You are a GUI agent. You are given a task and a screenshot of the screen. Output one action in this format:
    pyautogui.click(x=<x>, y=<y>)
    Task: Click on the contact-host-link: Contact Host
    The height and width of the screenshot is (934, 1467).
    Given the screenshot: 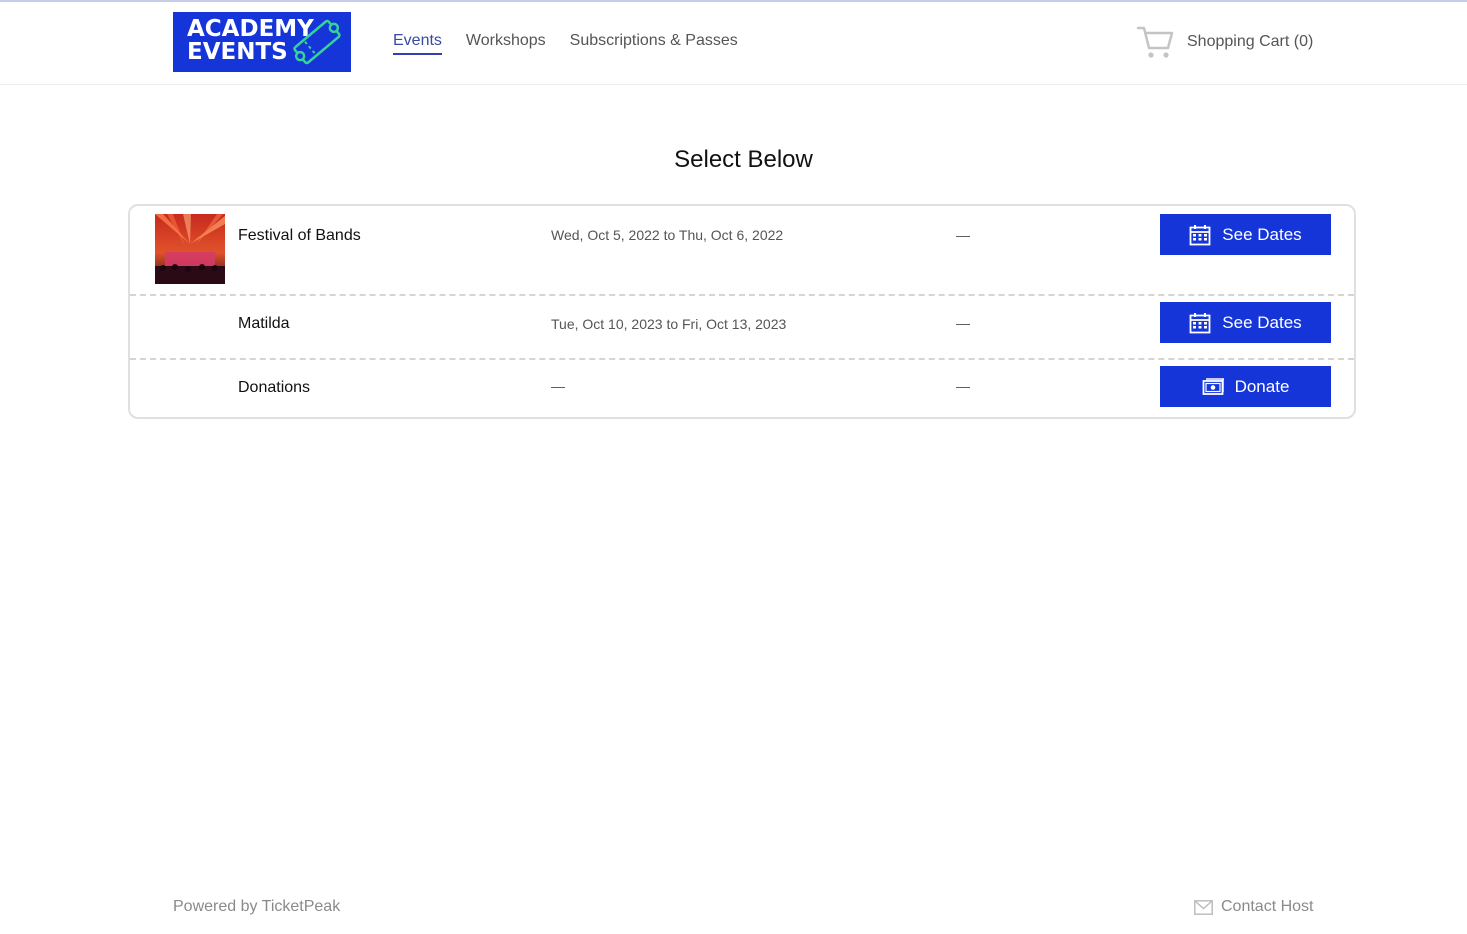 What is the action you would take?
    pyautogui.click(x=1253, y=907)
    